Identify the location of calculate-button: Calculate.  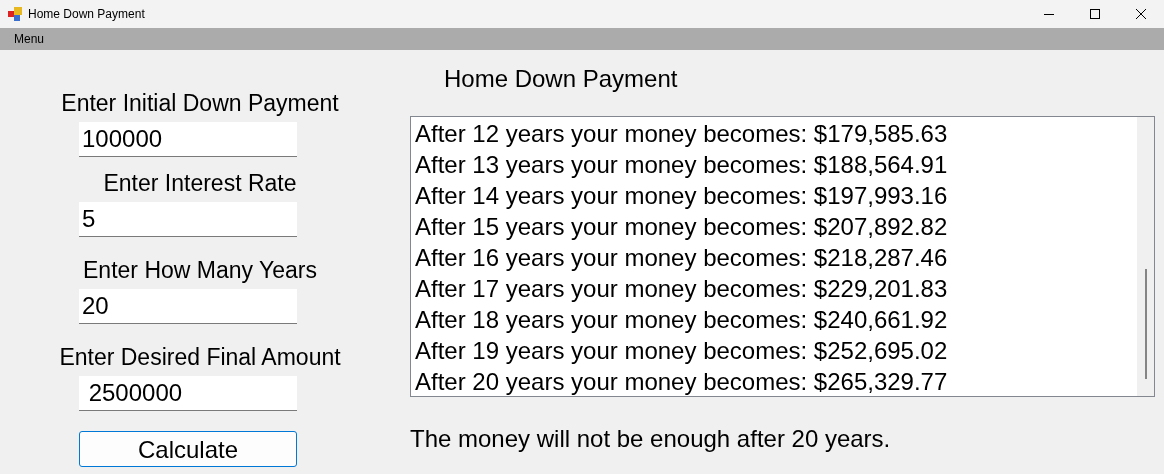
(188, 449).